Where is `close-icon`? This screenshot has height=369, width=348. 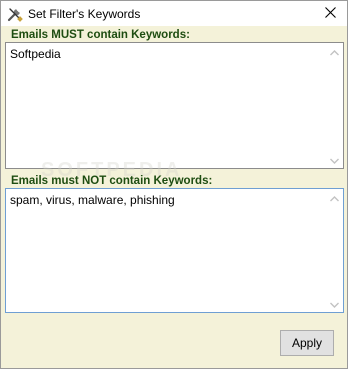 close-icon is located at coordinates (330, 13).